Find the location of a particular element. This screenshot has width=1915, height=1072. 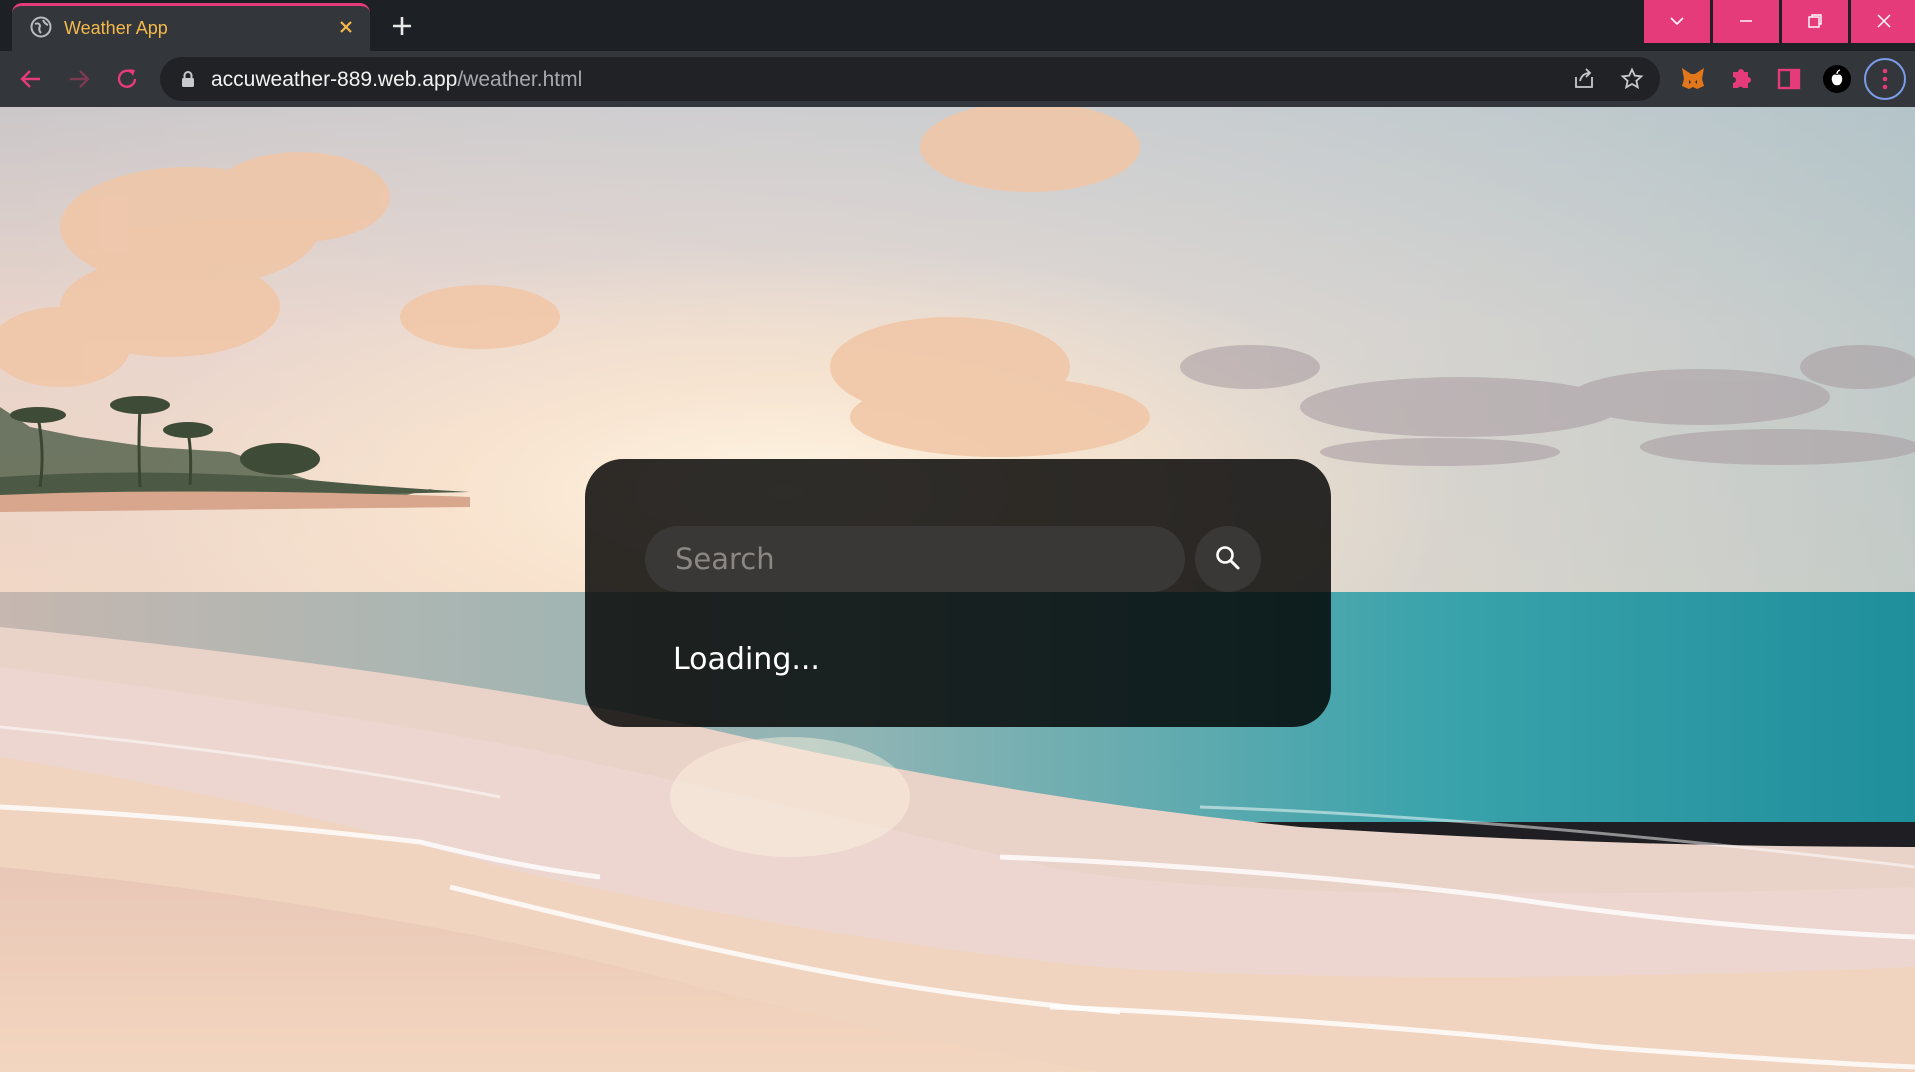

address-bar: accuweather-889.web.app/weather.html is located at coordinates (910, 79).